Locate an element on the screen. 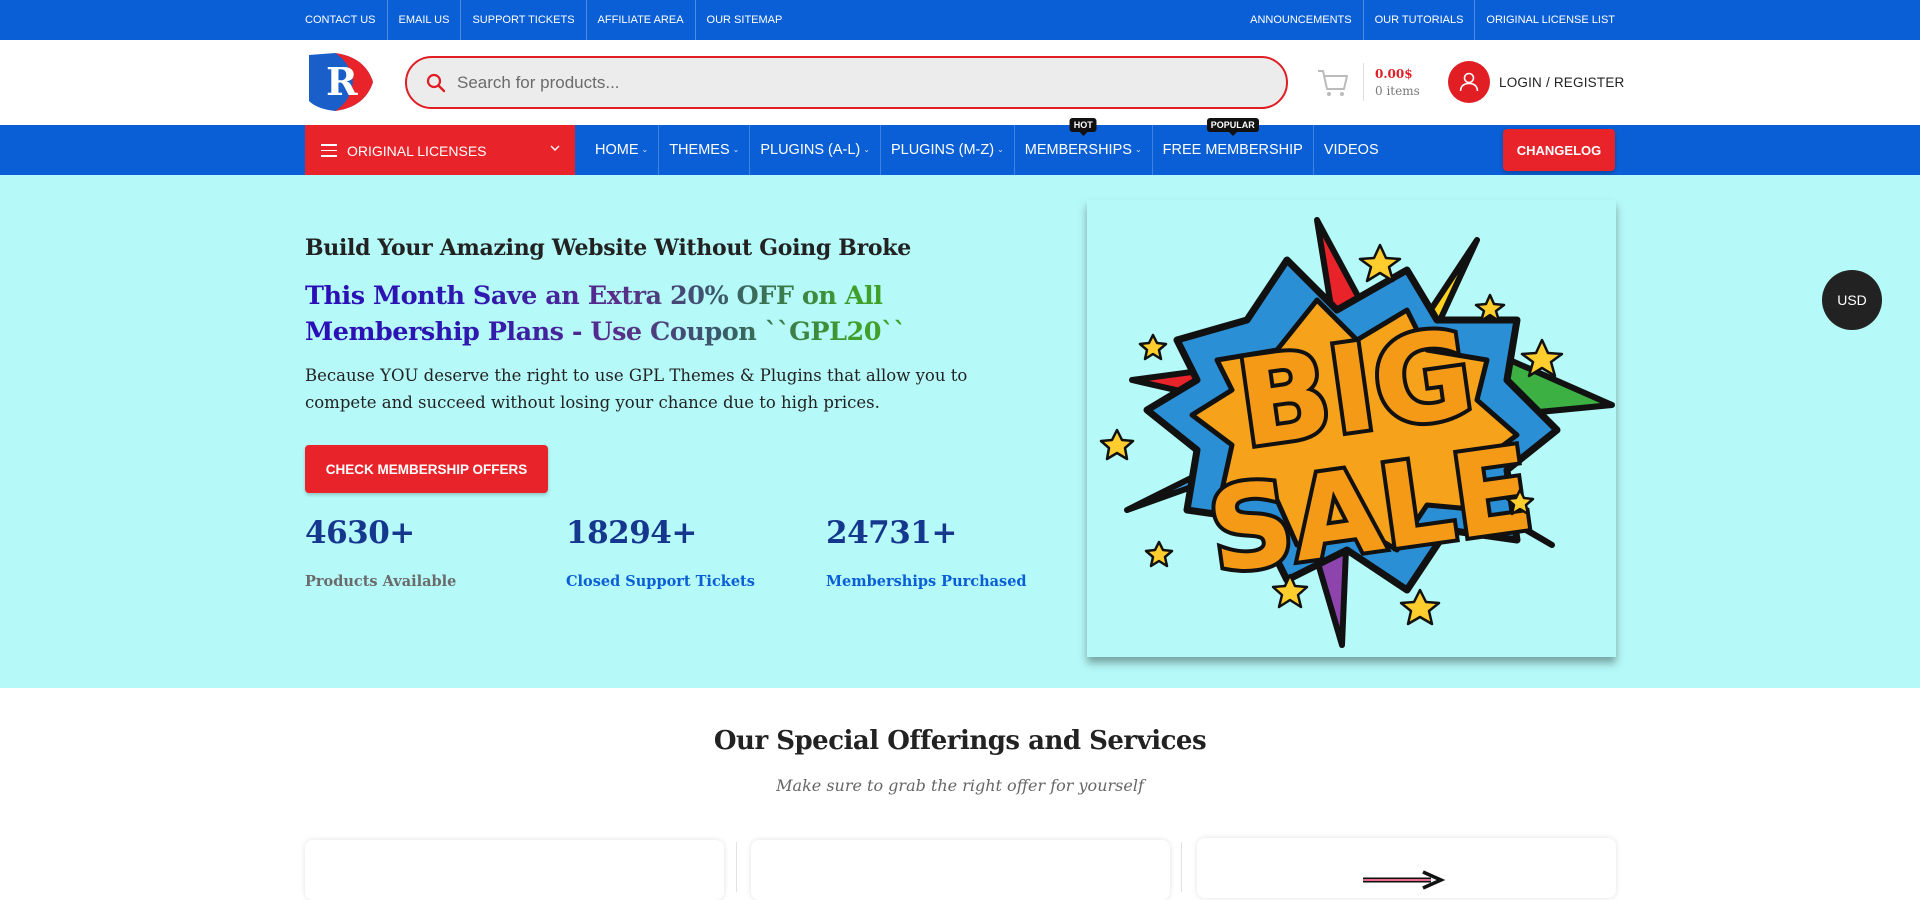 This screenshot has width=1920, height=900. nav-item-plugins-m-z: PLUGINS (M-Z) ⌄ is located at coordinates (948, 150).